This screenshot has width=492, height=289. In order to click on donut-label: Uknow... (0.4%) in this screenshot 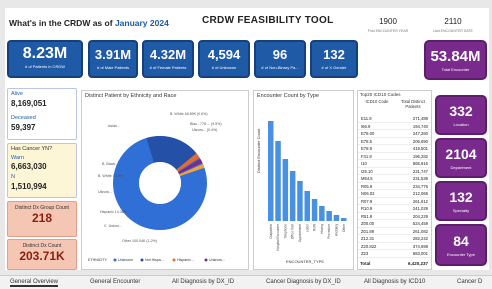, I will do `click(204, 130)`.